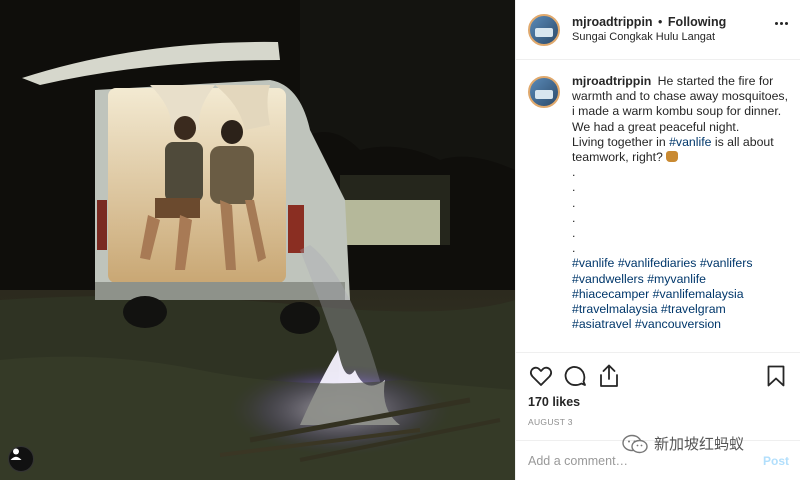 The width and height of the screenshot is (800, 480). What do you see at coordinates (614, 309) in the screenshot?
I see `hashtag-link: #travelmalaysia` at bounding box center [614, 309].